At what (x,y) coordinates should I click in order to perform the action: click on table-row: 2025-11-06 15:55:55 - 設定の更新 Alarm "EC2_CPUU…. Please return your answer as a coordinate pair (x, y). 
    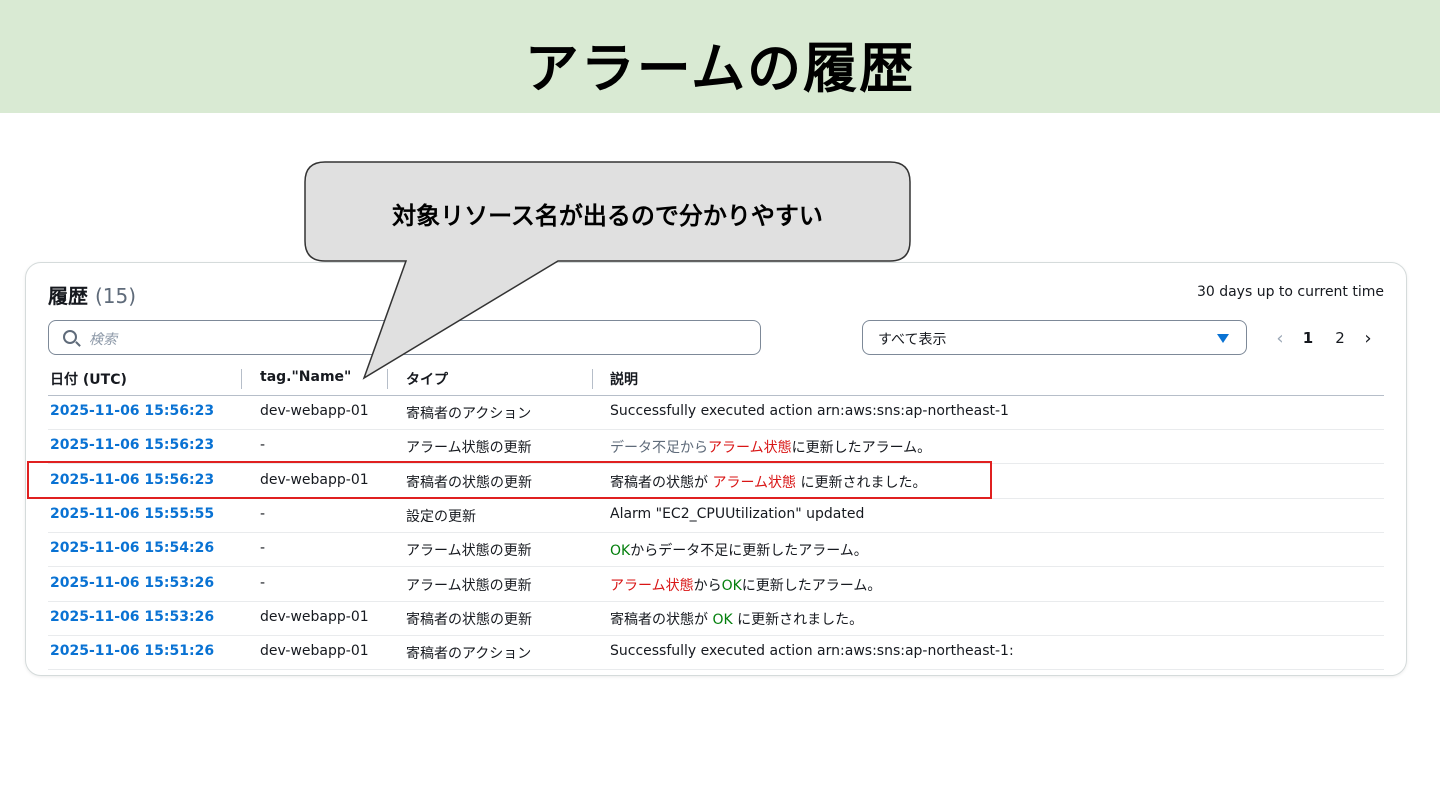
    Looking at the image, I should click on (716, 516).